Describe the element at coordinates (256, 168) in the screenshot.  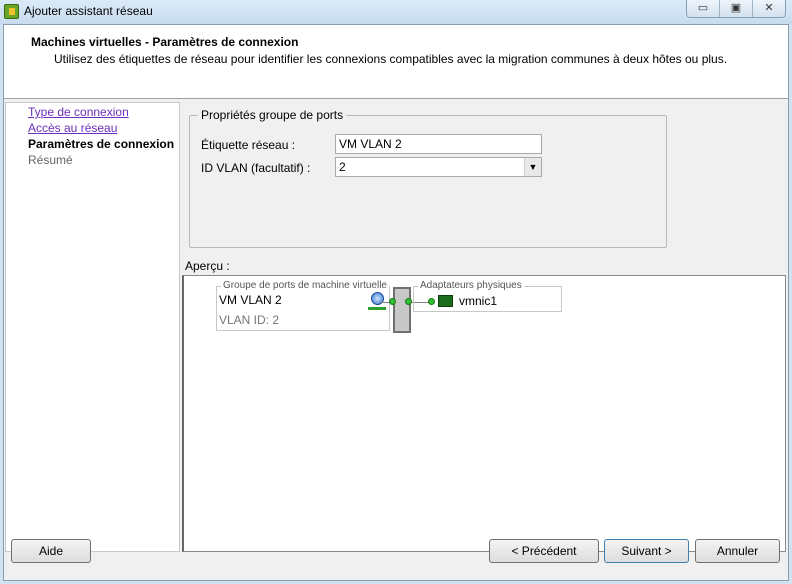
I see `vlan-id-label: ID VLAN (facultatif) :` at that location.